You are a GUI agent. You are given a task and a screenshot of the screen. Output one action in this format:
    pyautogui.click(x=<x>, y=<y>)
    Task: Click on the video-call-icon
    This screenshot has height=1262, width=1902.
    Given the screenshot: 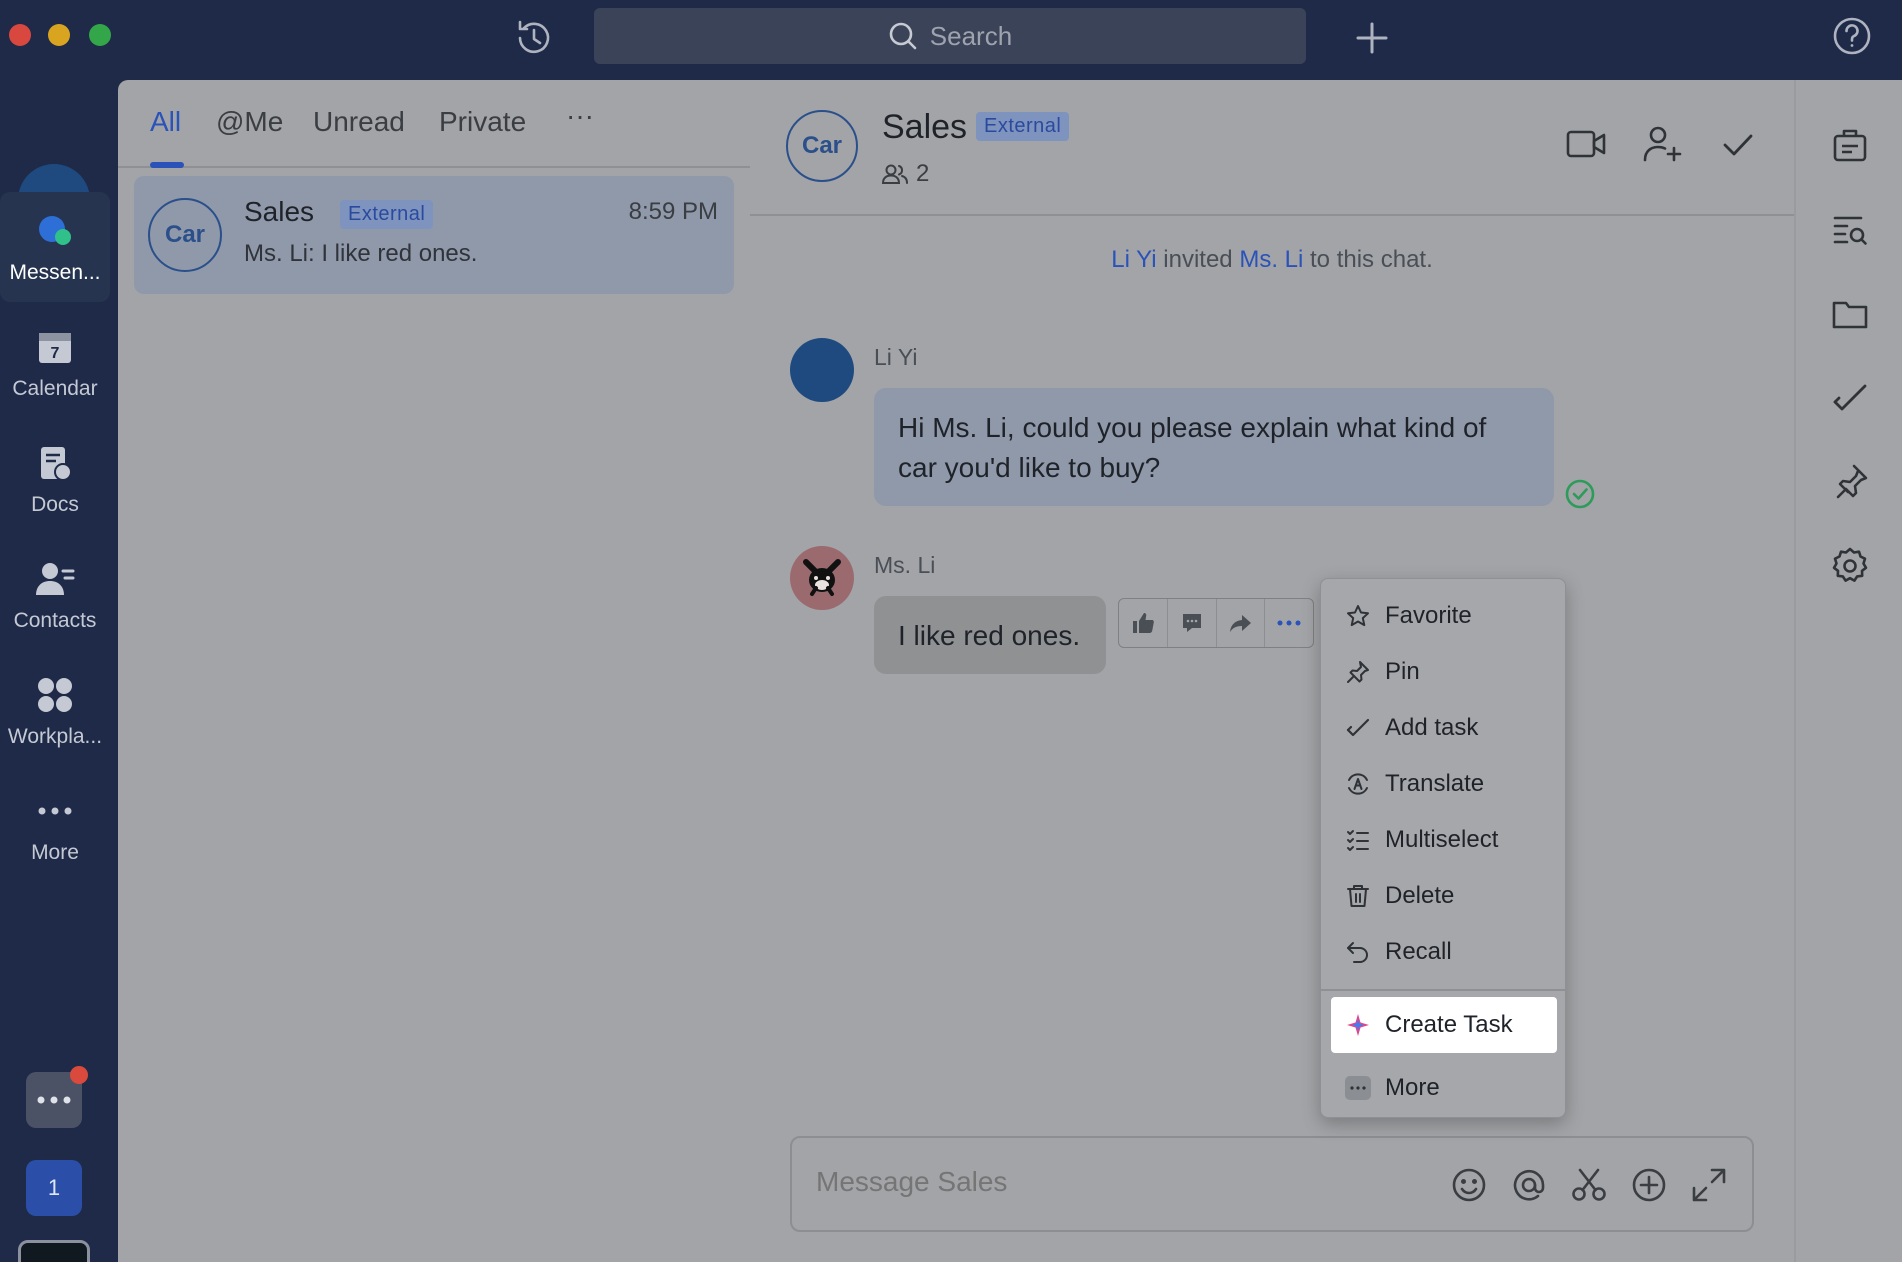 What is the action you would take?
    pyautogui.click(x=1586, y=144)
    